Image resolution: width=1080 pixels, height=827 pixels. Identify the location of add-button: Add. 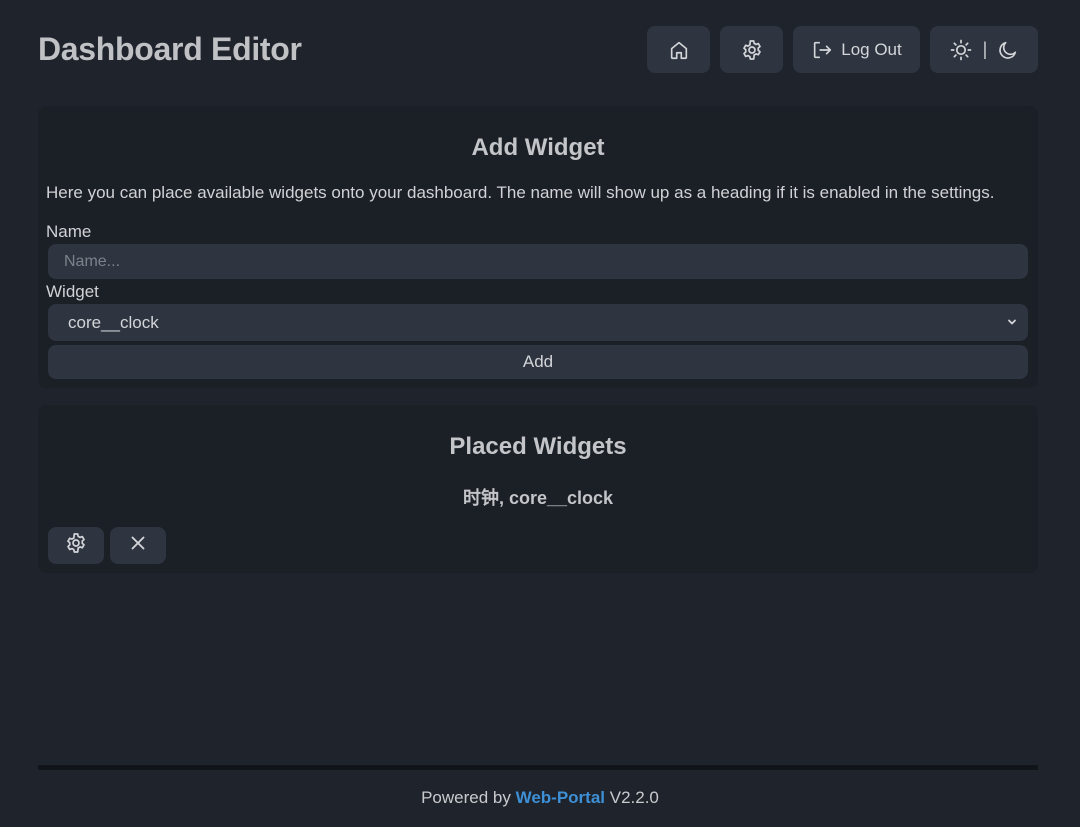
(538, 362).